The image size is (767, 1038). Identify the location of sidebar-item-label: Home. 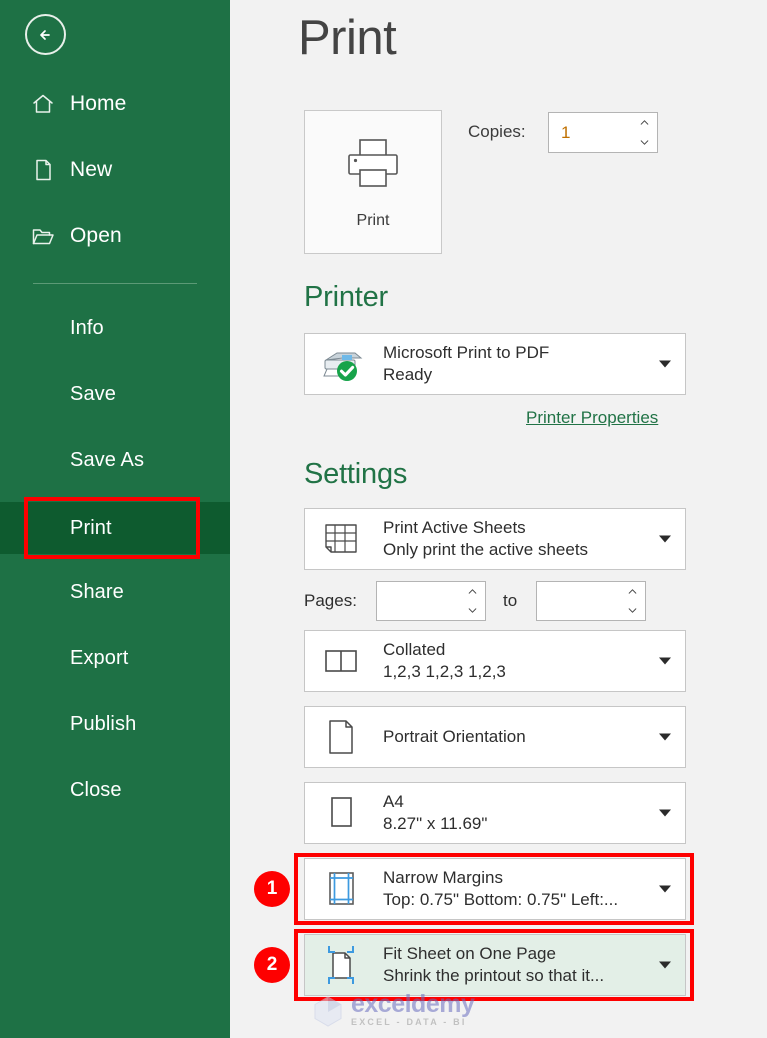
(98, 103).